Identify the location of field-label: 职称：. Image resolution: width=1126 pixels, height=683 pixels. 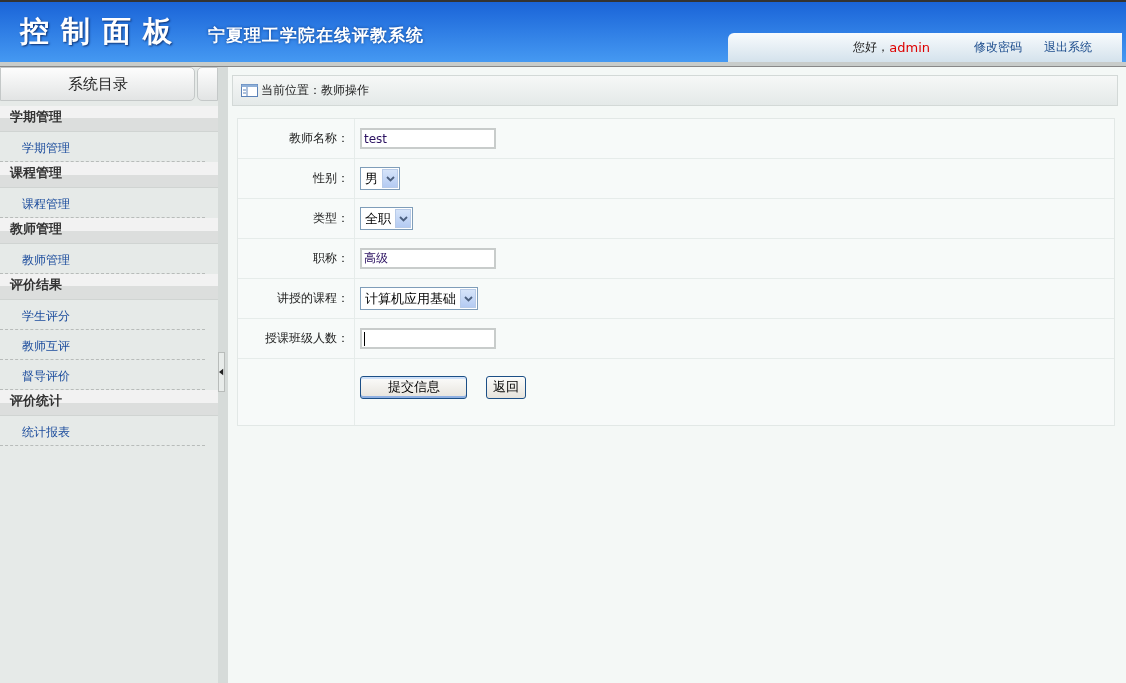
(331, 258).